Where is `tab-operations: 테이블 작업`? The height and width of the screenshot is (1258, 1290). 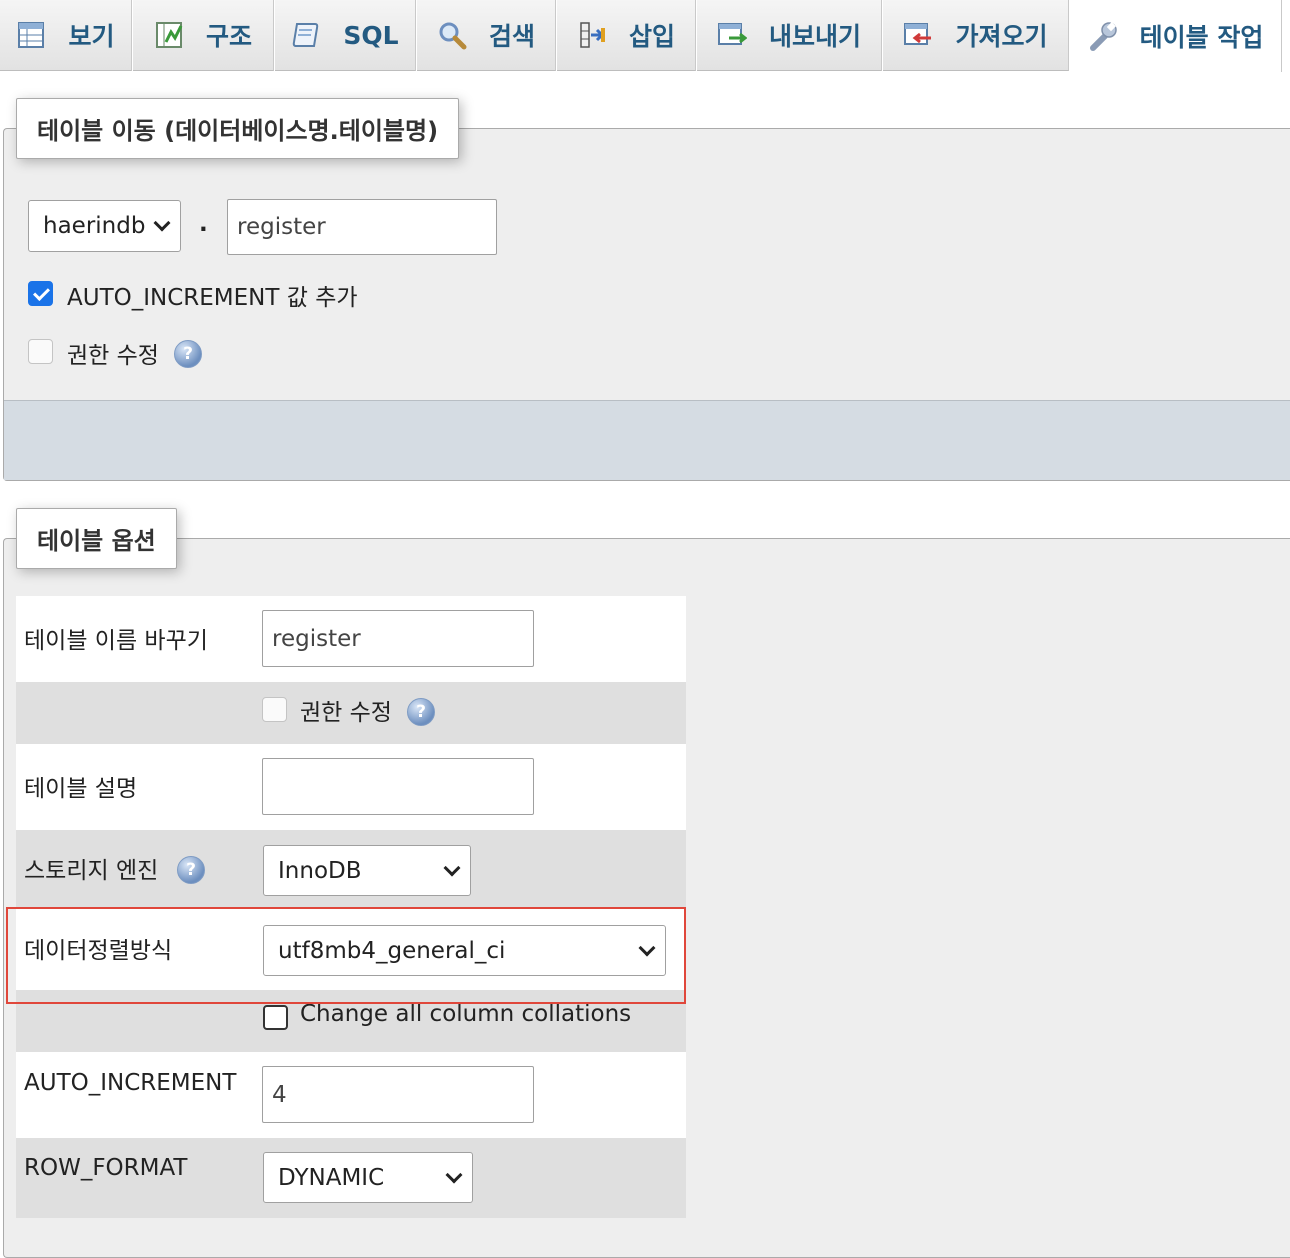 tab-operations: 테이블 작업 is located at coordinates (1176, 36).